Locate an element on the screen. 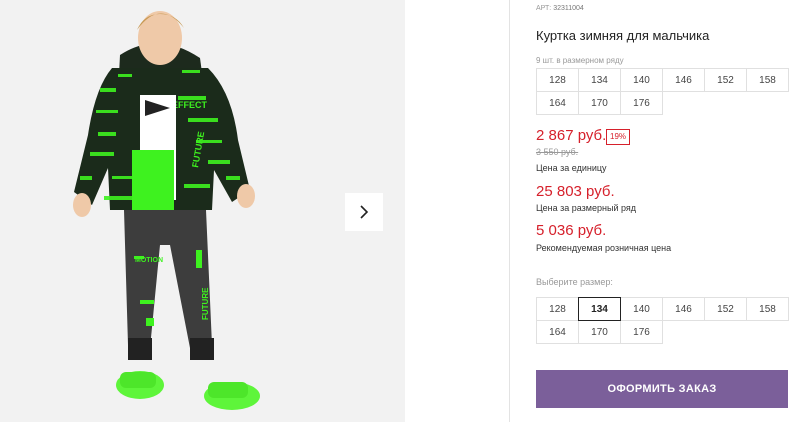 The image size is (800, 422). unit-price-caption: Цена за единицу is located at coordinates (571, 168).